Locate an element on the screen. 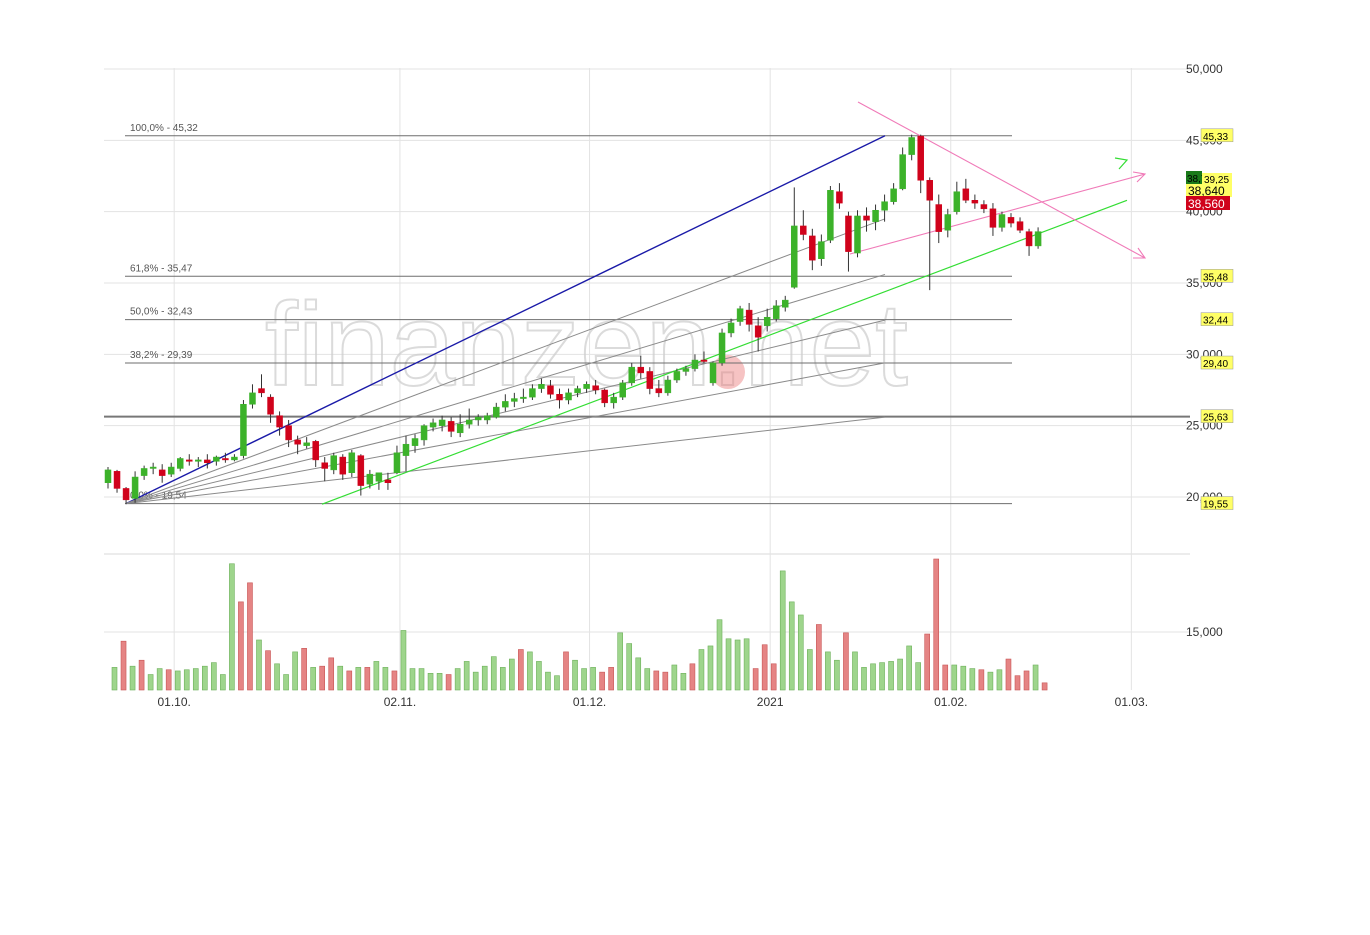 This screenshot has height=935, width=1370. x-tick-label: 2021 is located at coordinates (770, 702).